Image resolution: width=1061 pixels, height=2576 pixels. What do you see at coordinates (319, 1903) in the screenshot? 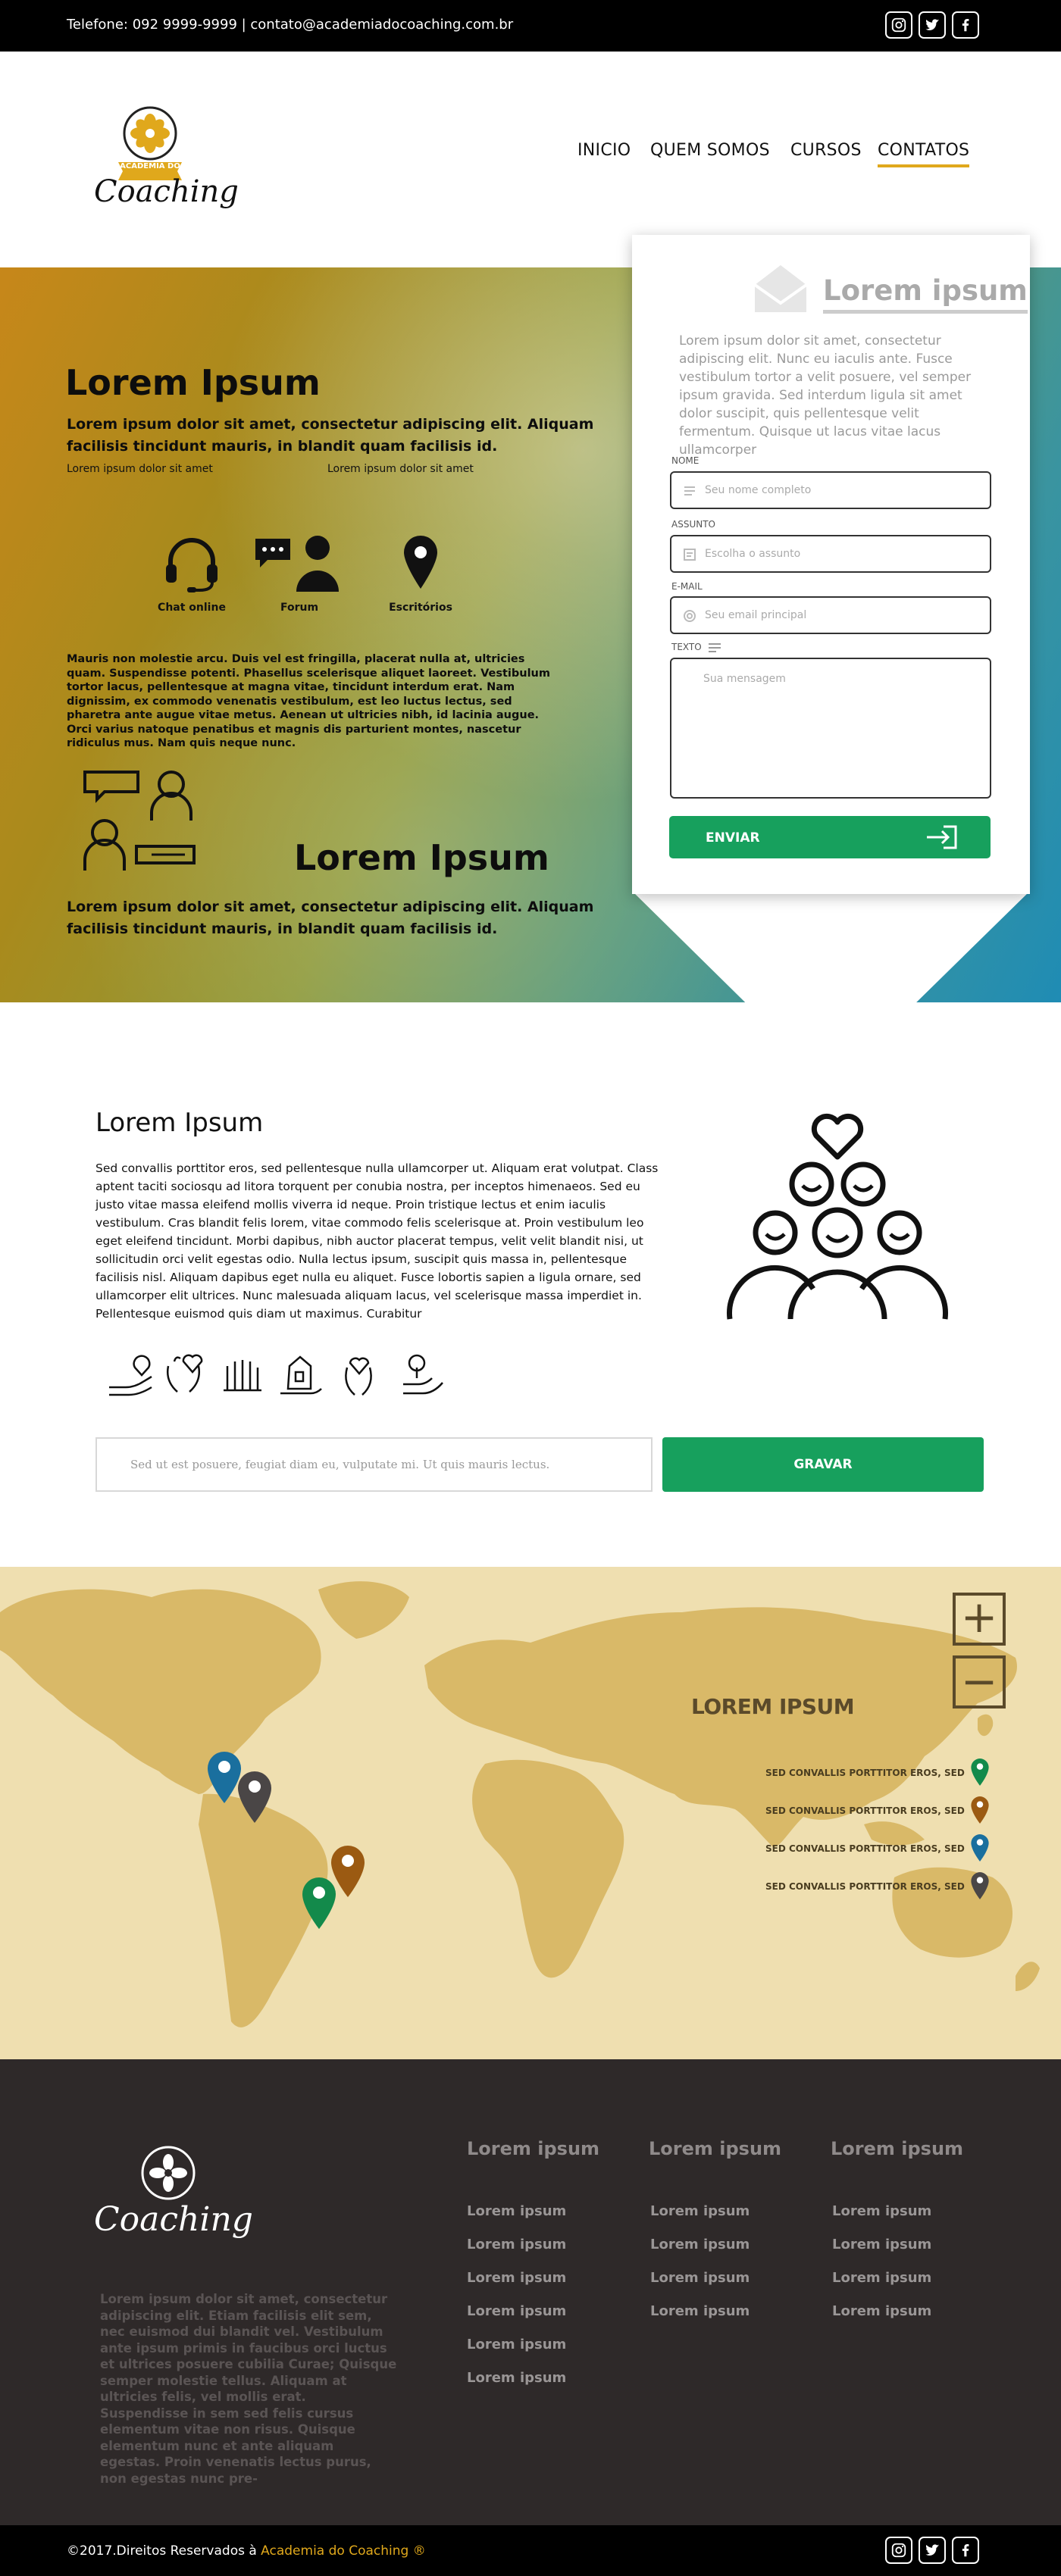
I see `map-pin-green-icon` at bounding box center [319, 1903].